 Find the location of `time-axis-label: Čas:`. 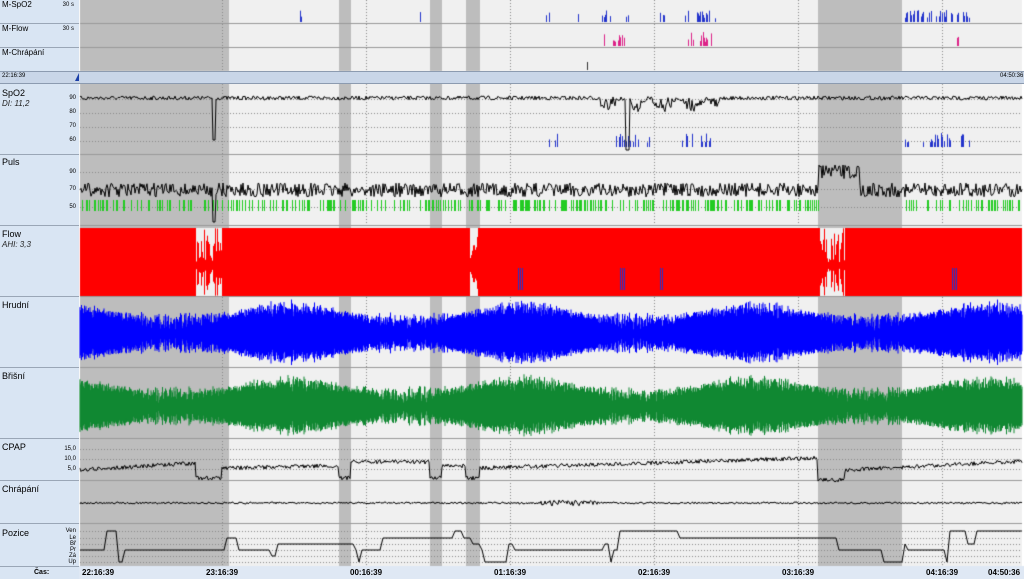

time-axis-label: Čas: is located at coordinates (42, 572).